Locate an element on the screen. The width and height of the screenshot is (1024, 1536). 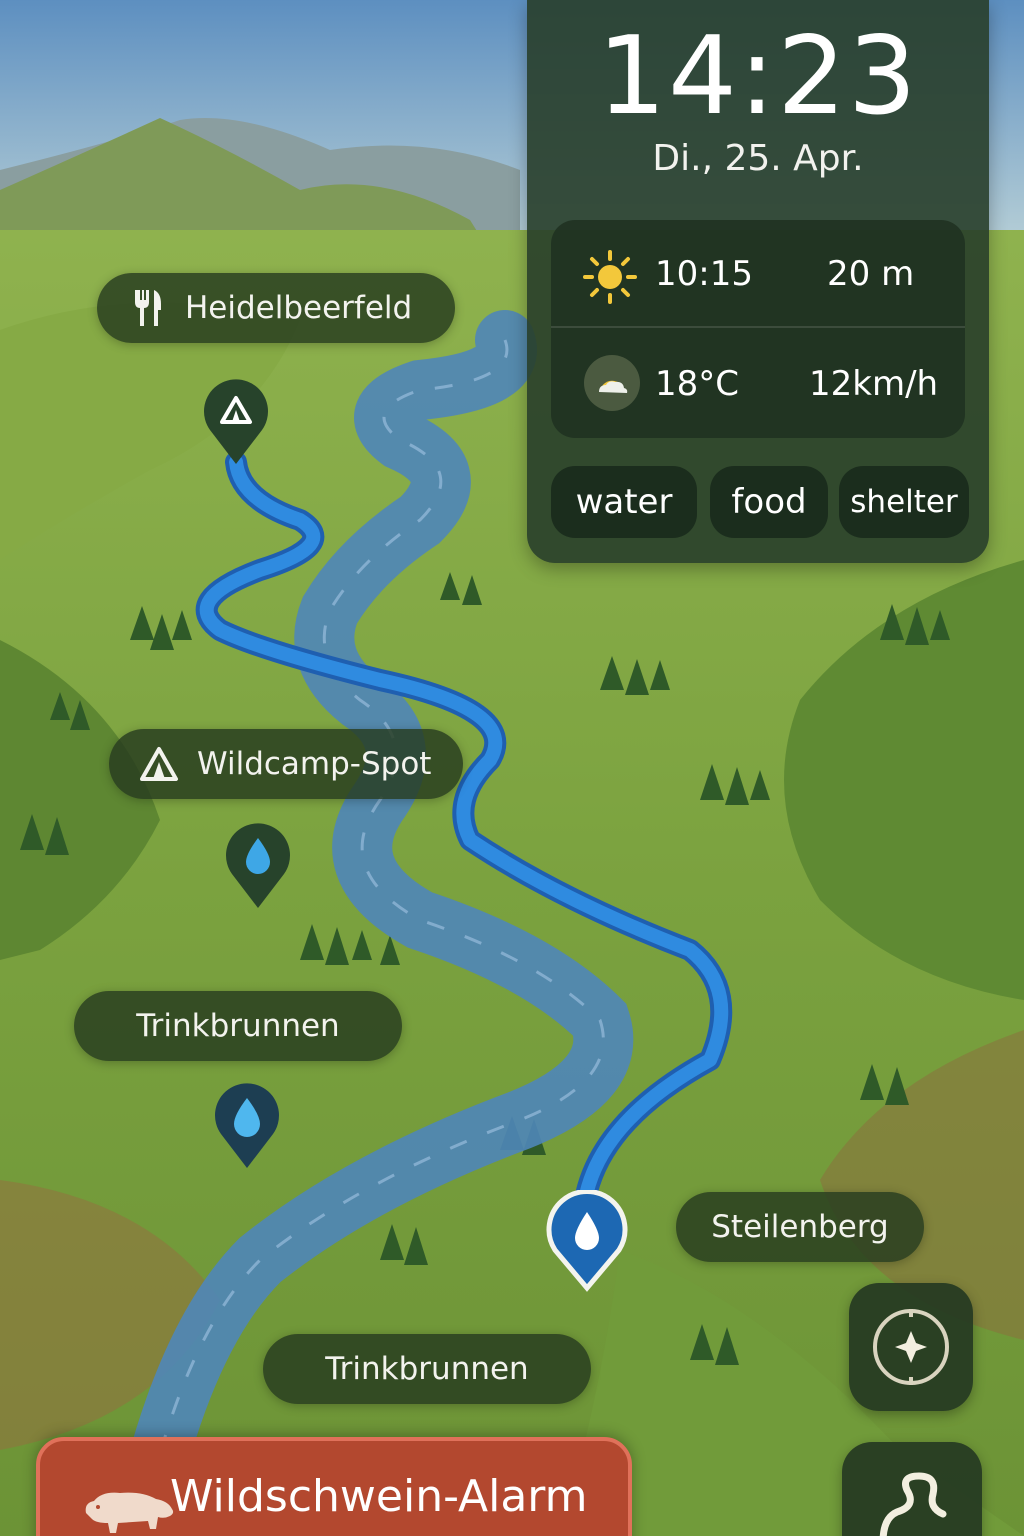
fork-knife-icon is located at coordinates (147, 308).